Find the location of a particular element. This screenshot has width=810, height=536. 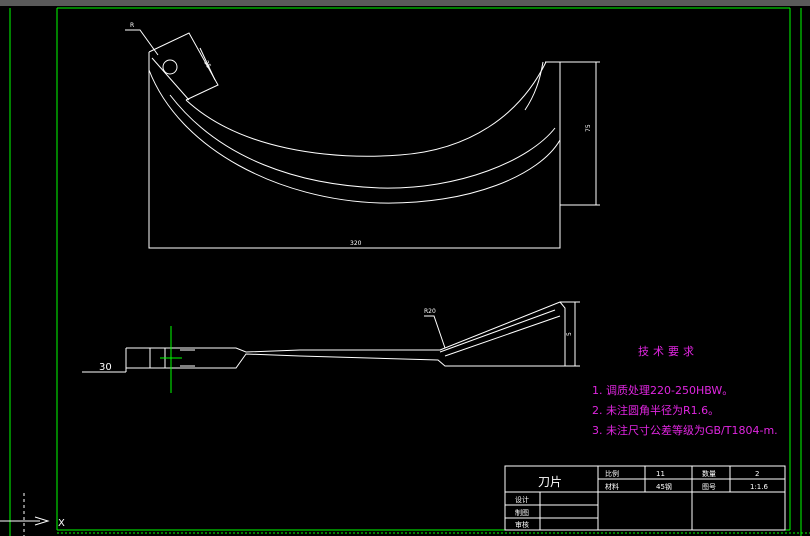

tech-item-2: 2. 未注圆角半径为R1.6。 is located at coordinates (655, 410).